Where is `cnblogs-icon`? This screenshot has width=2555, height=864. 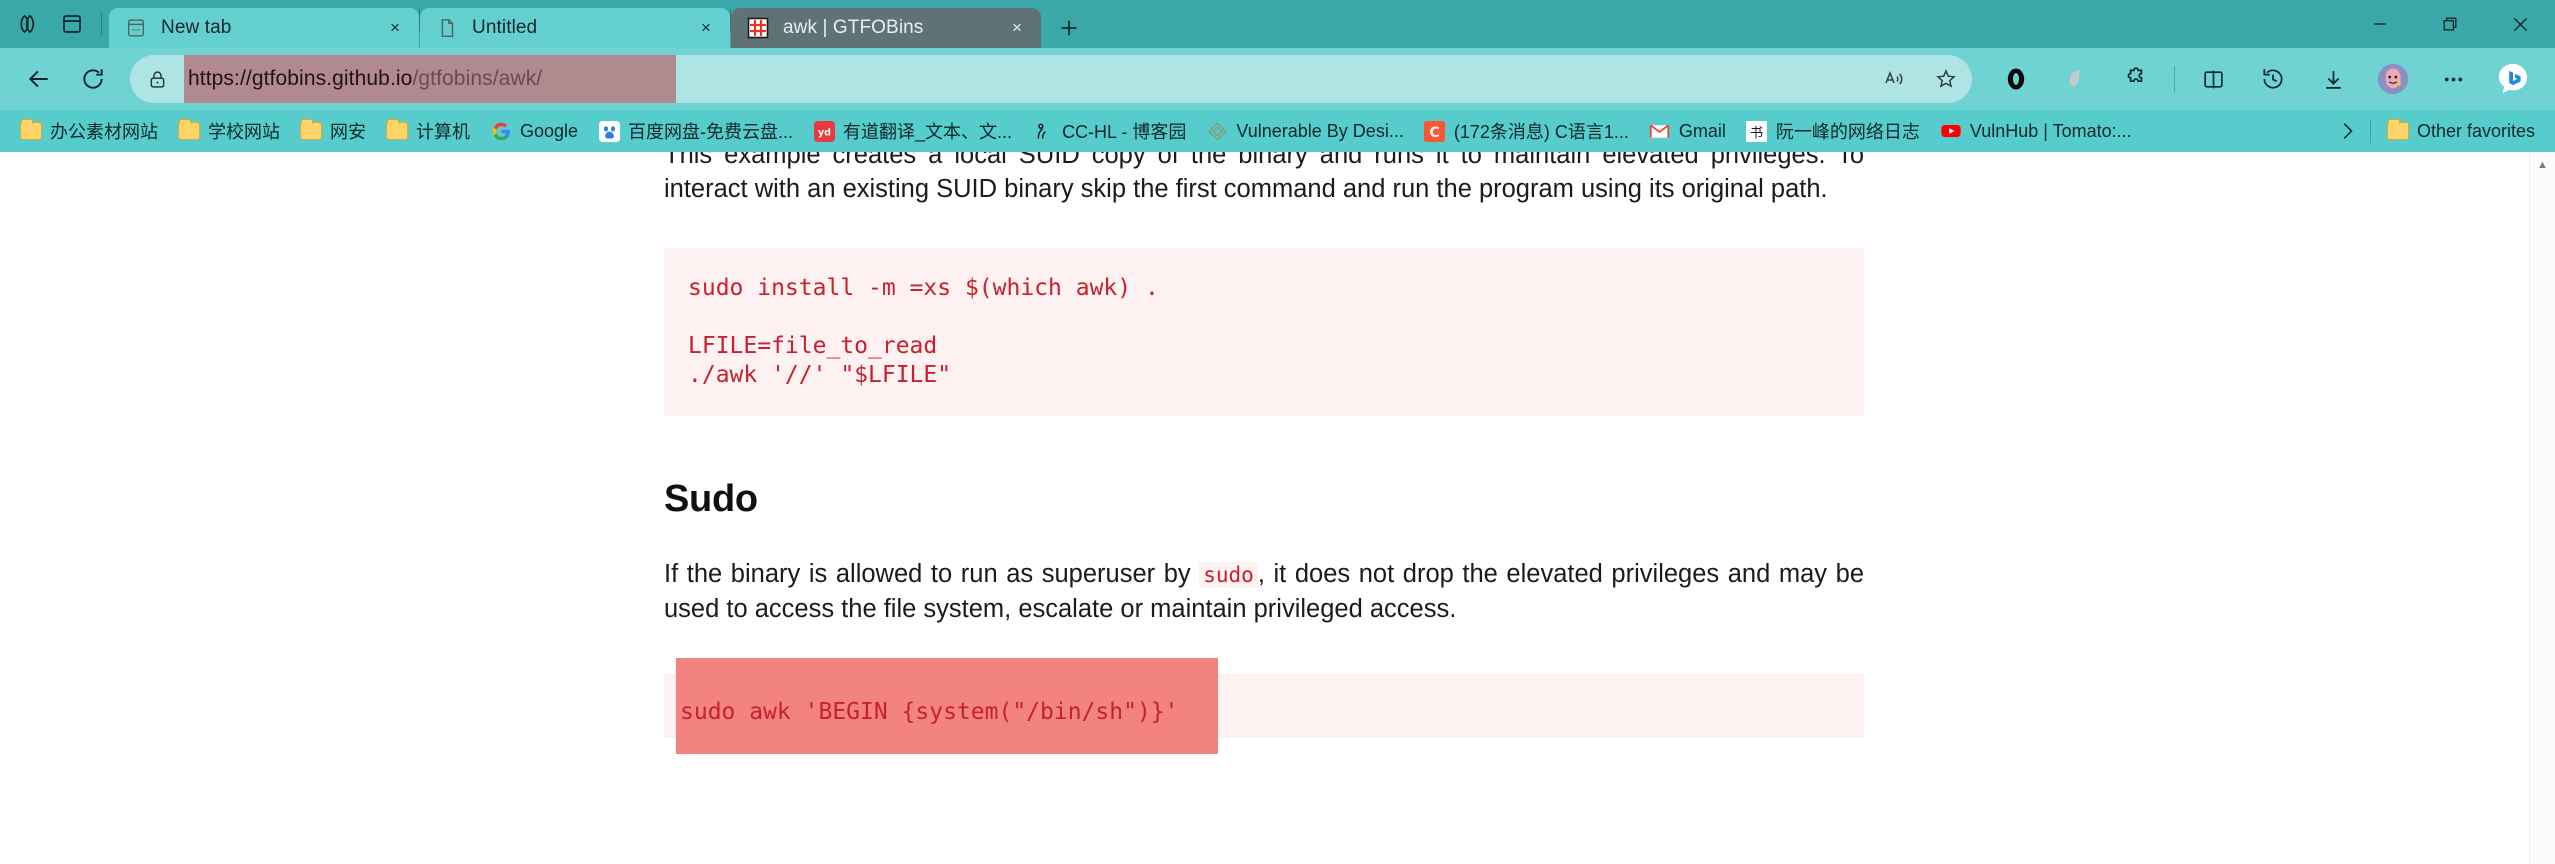 cnblogs-icon is located at coordinates (1043, 131).